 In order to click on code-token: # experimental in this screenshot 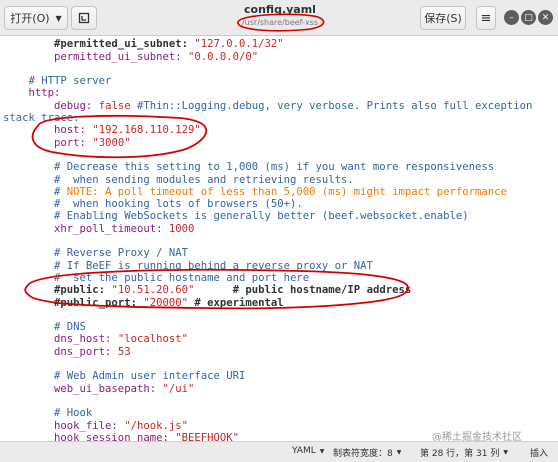, I will do `click(235, 302)`.